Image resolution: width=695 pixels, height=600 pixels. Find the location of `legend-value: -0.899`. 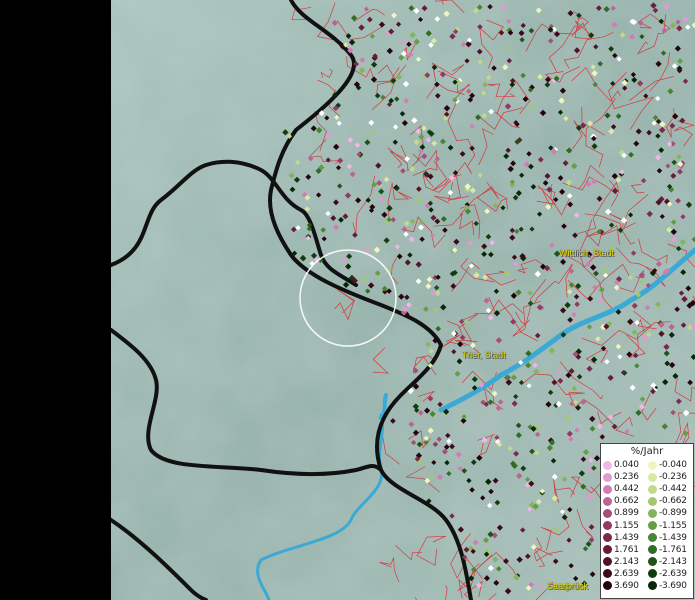

legend-value: -0.899 is located at coordinates (673, 513).